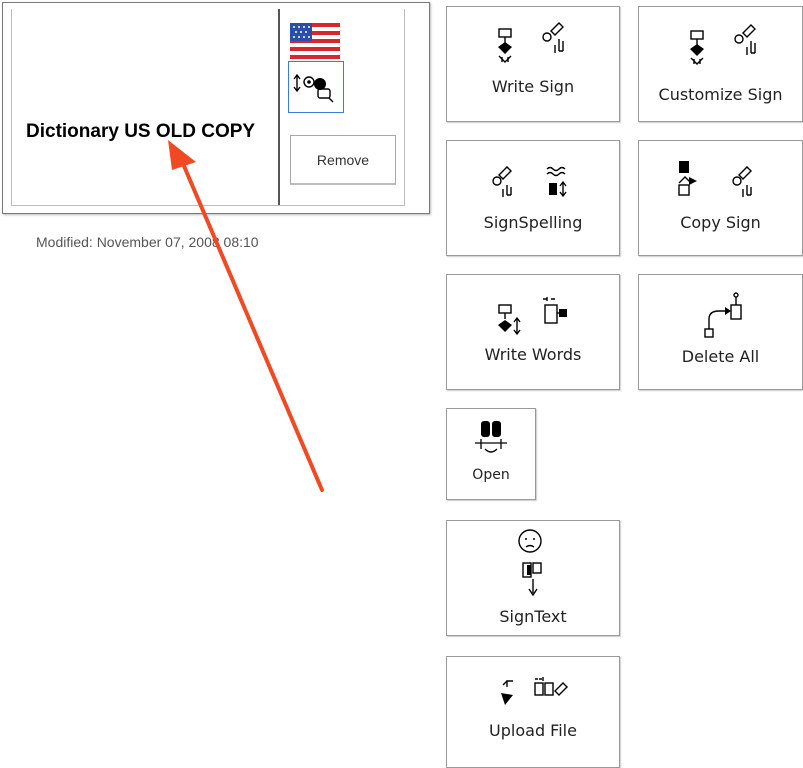 This screenshot has width=803, height=768. What do you see at coordinates (491, 475) in the screenshot?
I see `open-label: Open` at bounding box center [491, 475].